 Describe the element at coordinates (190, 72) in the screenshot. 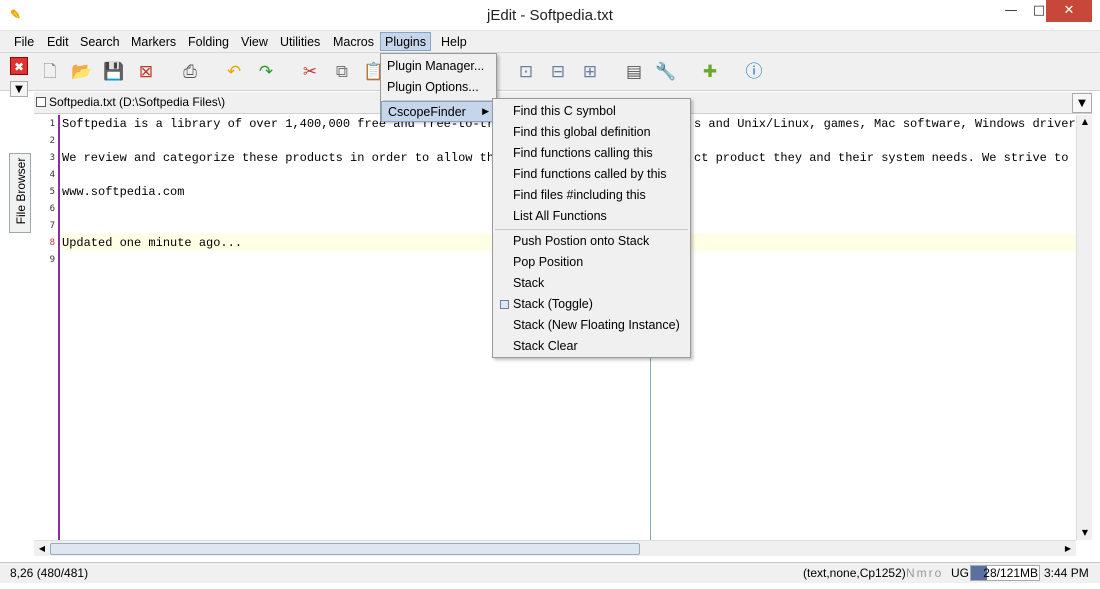

I see `print-icon: ⎙` at that location.